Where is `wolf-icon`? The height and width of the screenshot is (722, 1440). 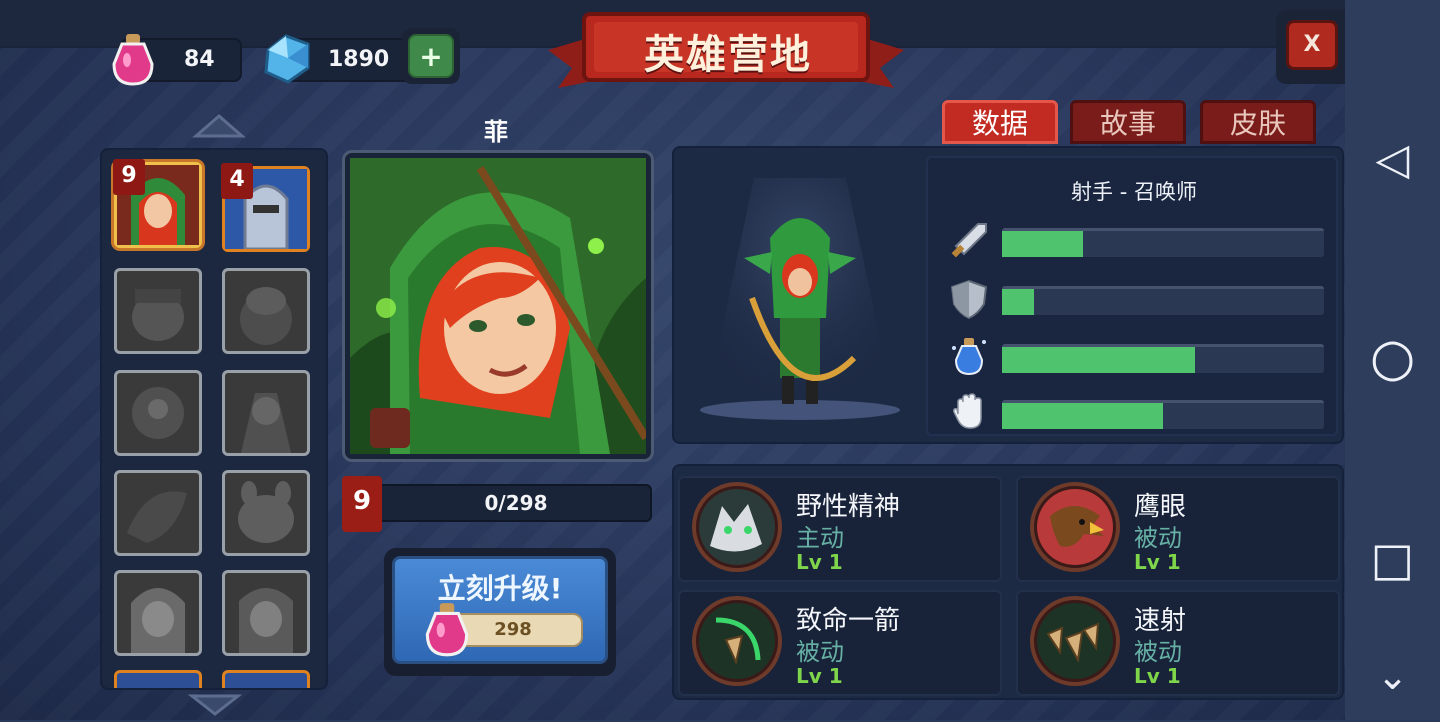
wolf-icon is located at coordinates (737, 527).